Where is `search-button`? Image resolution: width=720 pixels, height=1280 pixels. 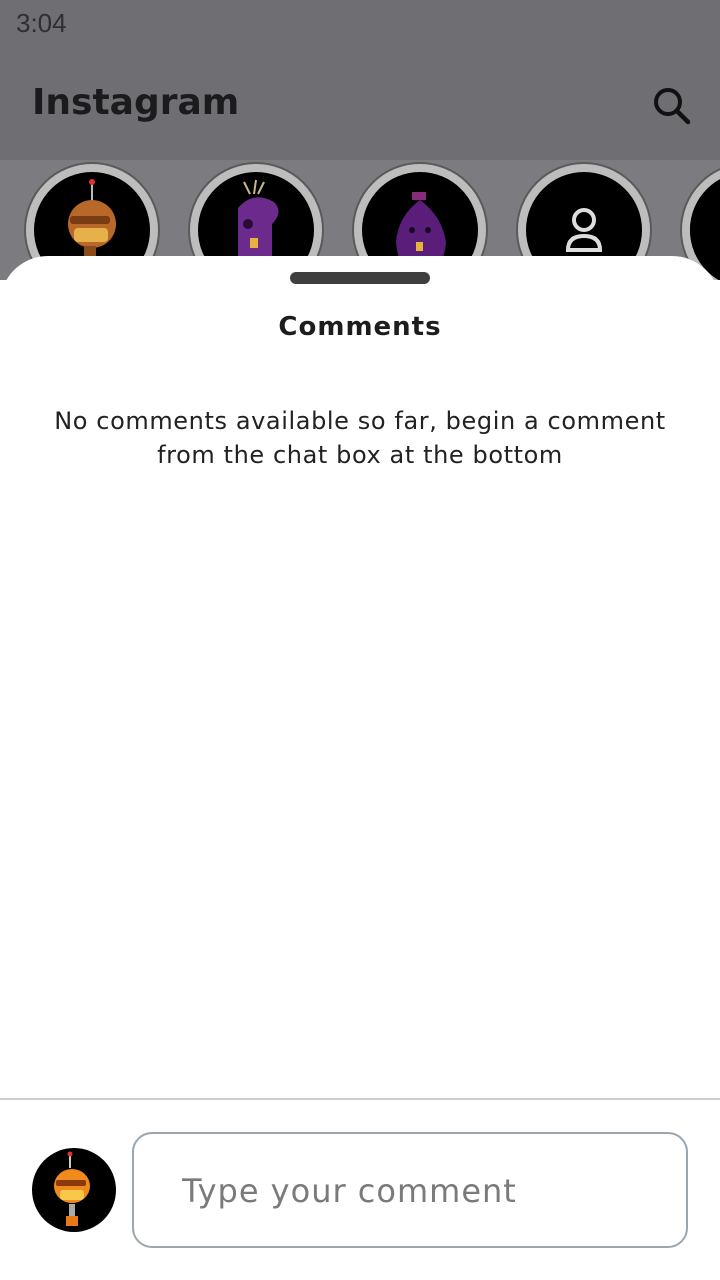
search-button is located at coordinates (672, 106).